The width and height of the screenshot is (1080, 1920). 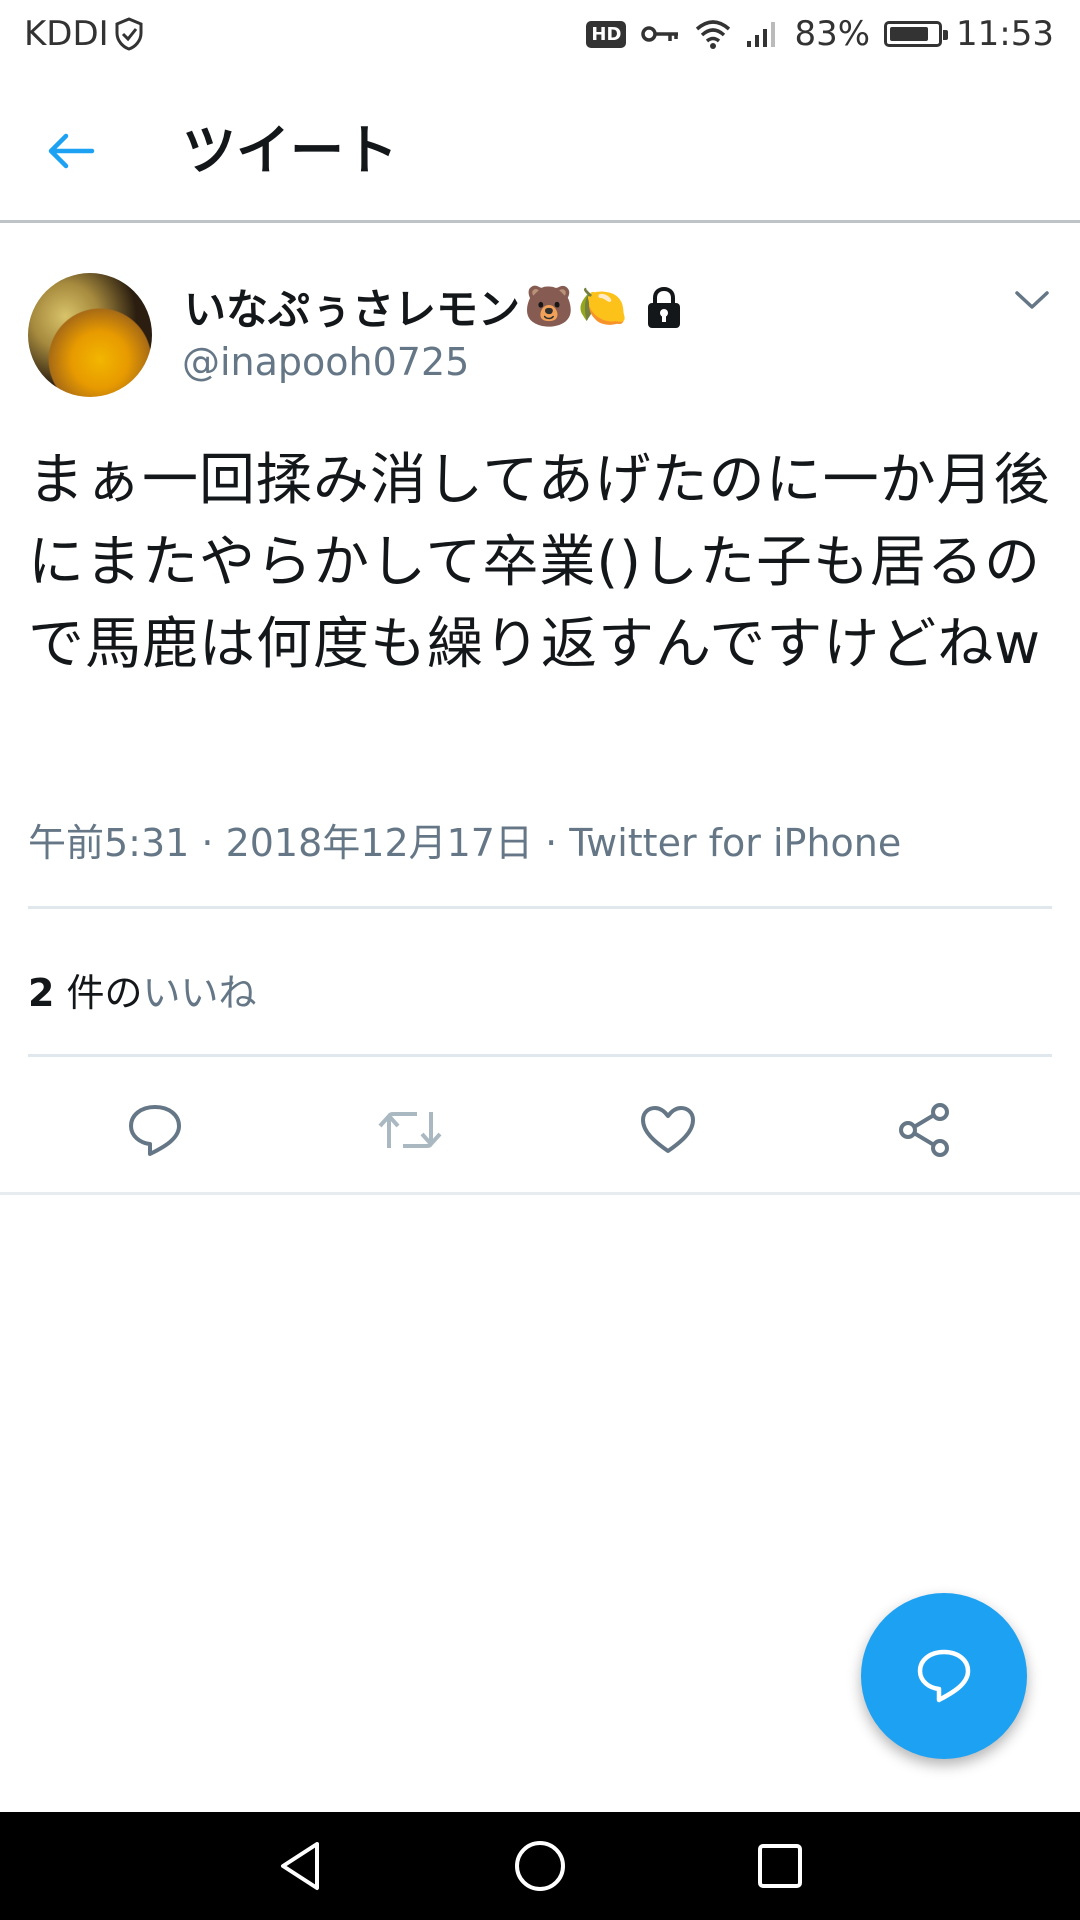 I want to click on carrier-label: KDDI, so click(x=66, y=34).